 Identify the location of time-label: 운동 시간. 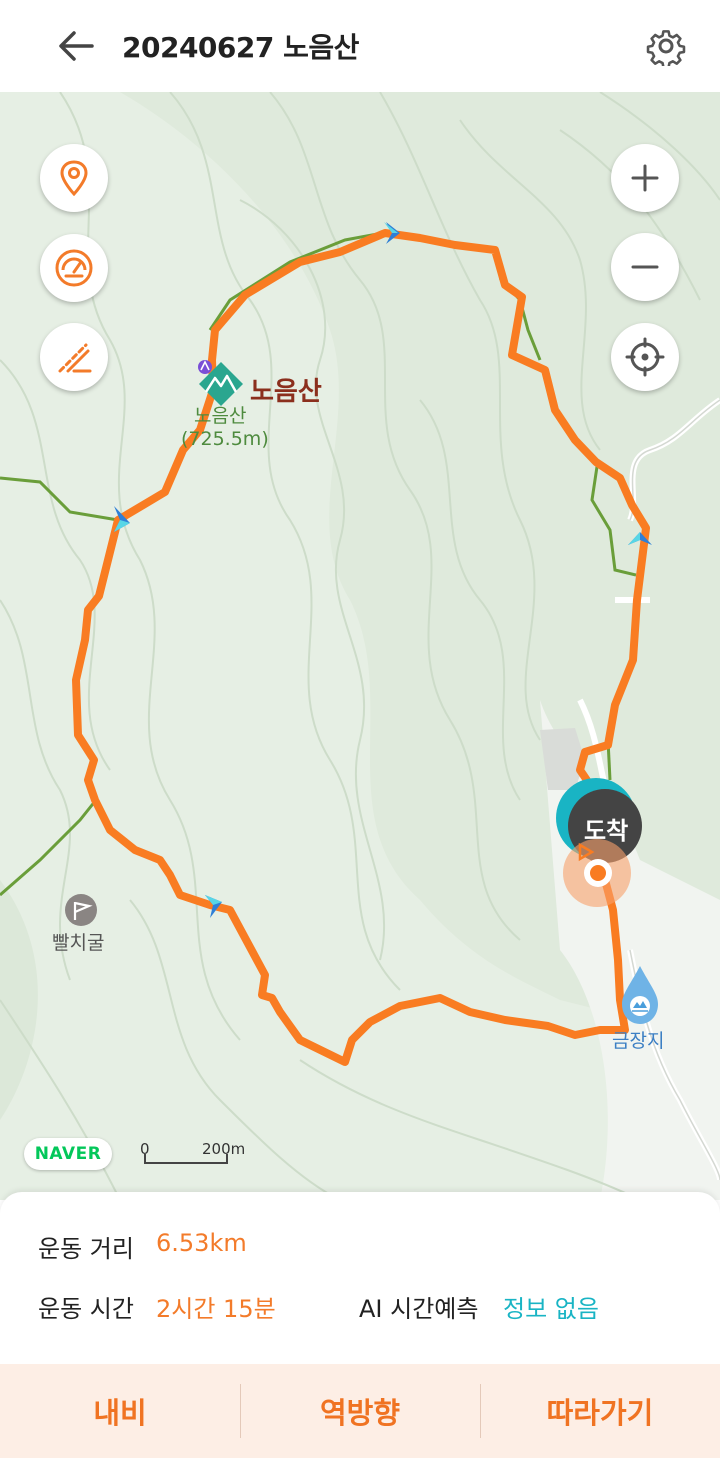
(86, 1309).